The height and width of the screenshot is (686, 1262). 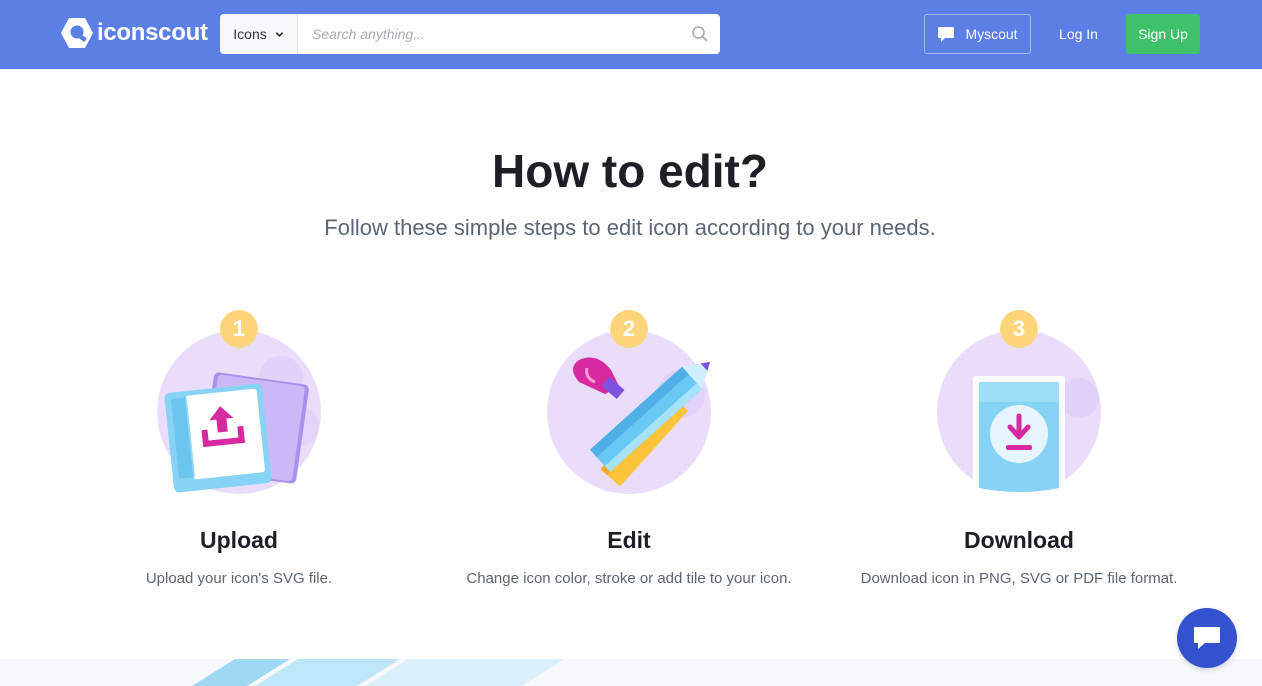 What do you see at coordinates (700, 34) in the screenshot?
I see `search-icon` at bounding box center [700, 34].